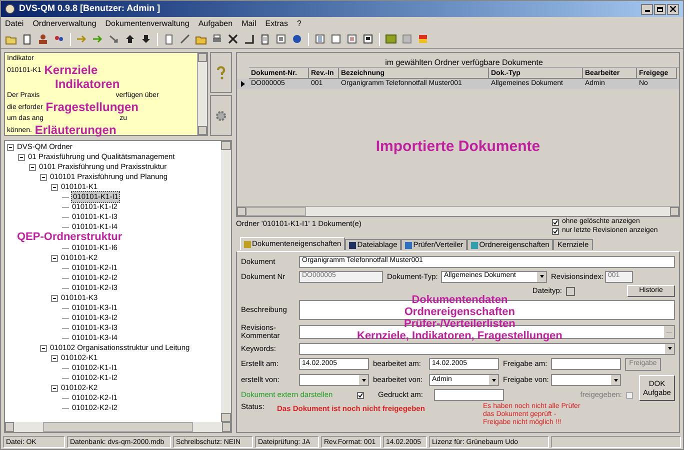 This screenshot has width=689, height=450. What do you see at coordinates (64, 24) in the screenshot?
I see `menu-item: Ordnerverwaltung` at bounding box center [64, 24].